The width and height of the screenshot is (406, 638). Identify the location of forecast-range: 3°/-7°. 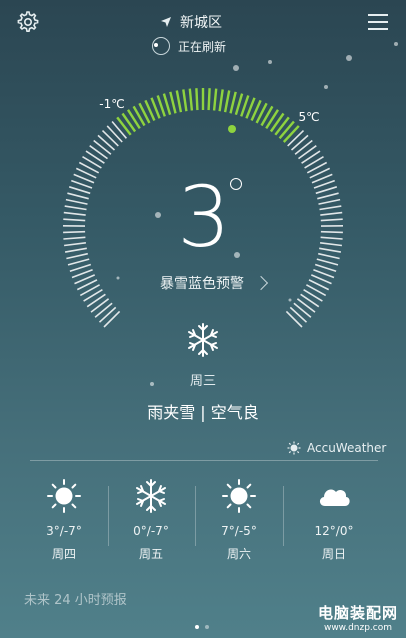
(64, 531).